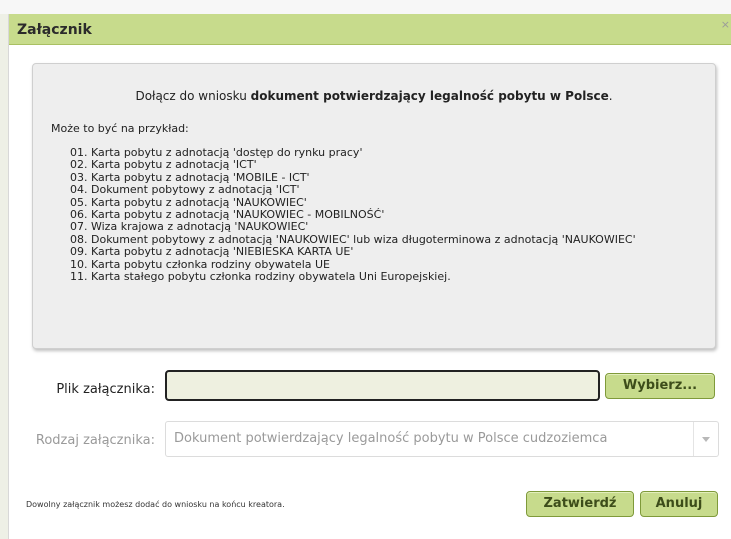 The height and width of the screenshot is (539, 731). I want to click on list-item: 07. Wiza krajowa z adnotacją 'NAUKOWIEC', so click(189, 227).